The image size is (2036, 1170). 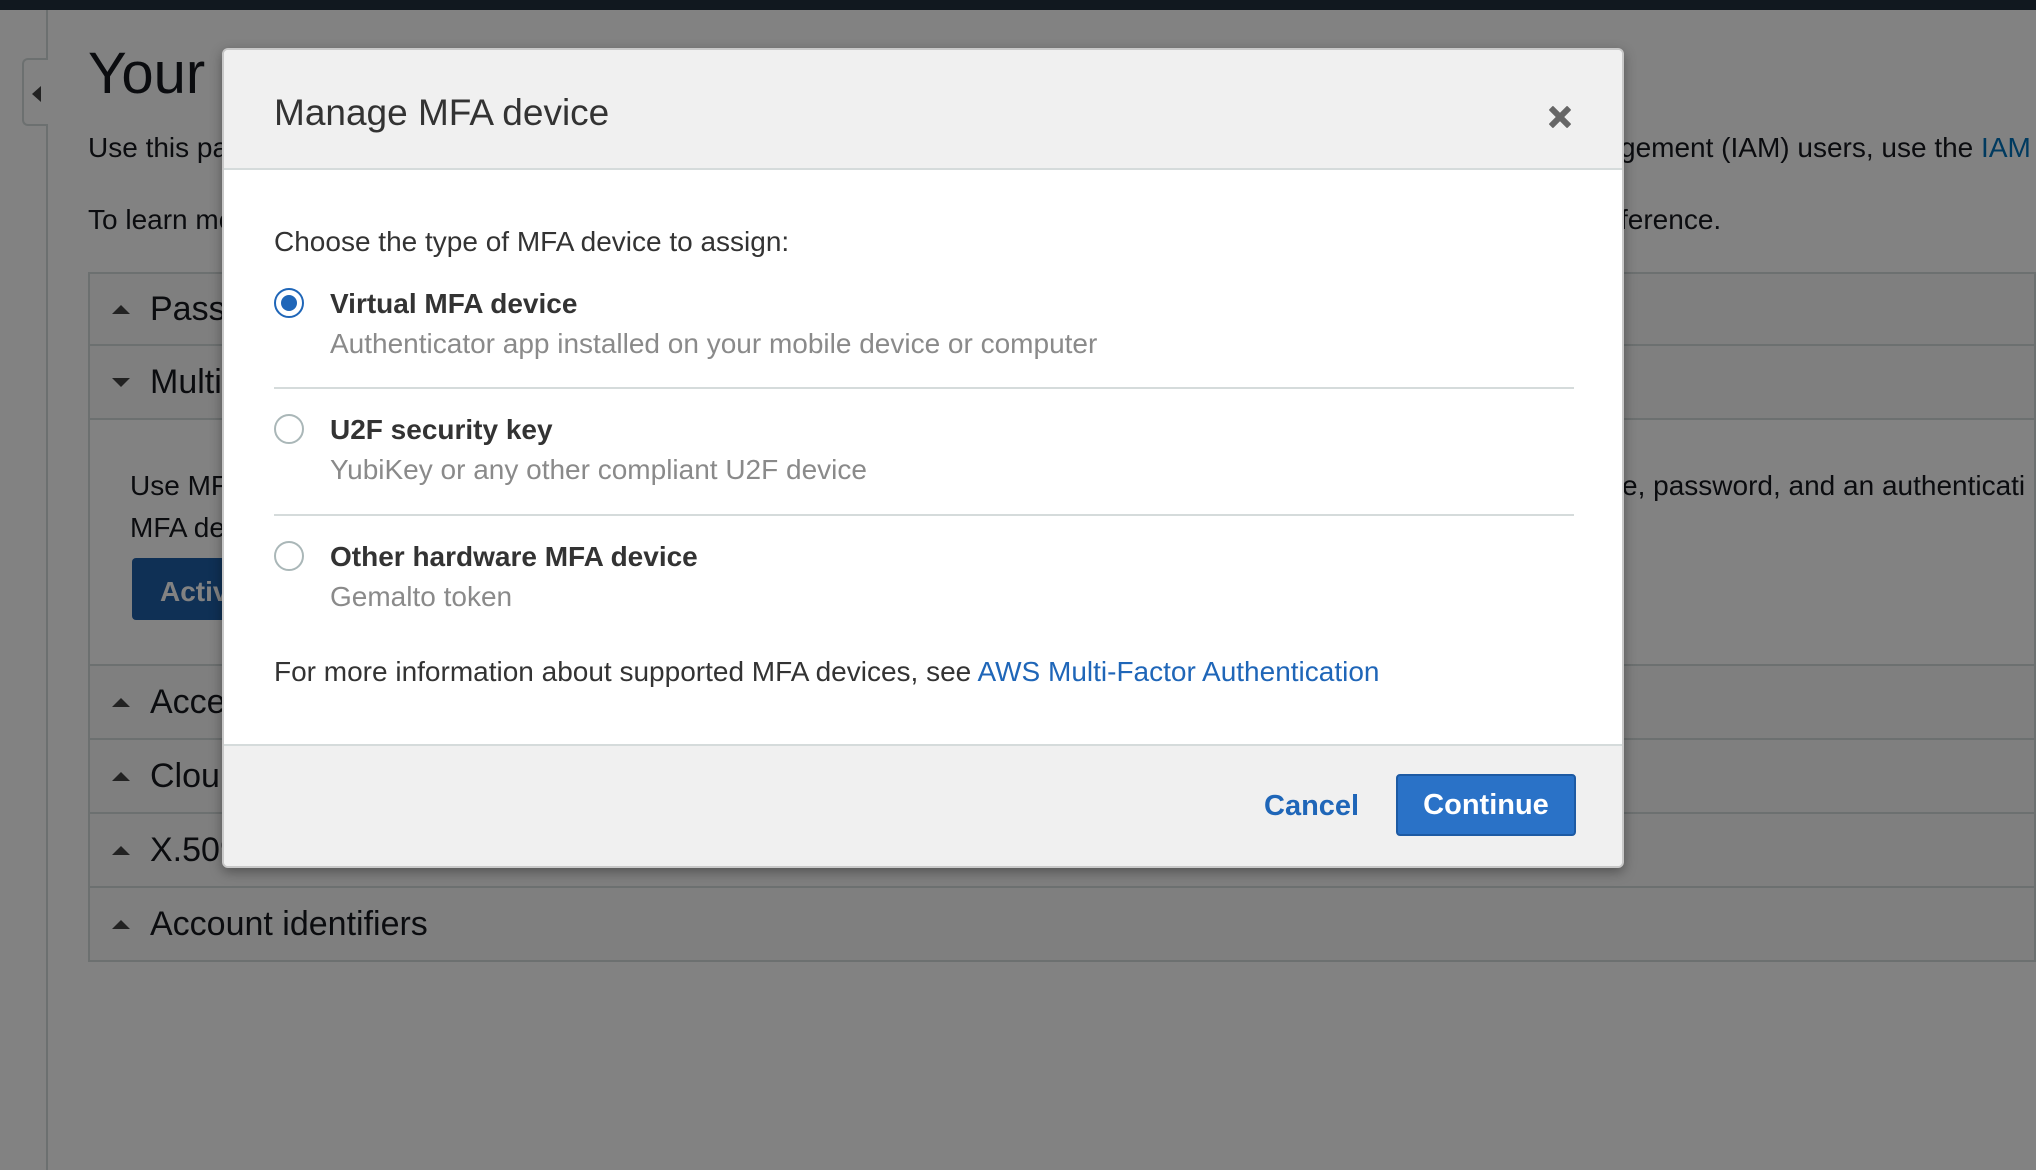 I want to click on continue-button: Continue, so click(x=1486, y=805).